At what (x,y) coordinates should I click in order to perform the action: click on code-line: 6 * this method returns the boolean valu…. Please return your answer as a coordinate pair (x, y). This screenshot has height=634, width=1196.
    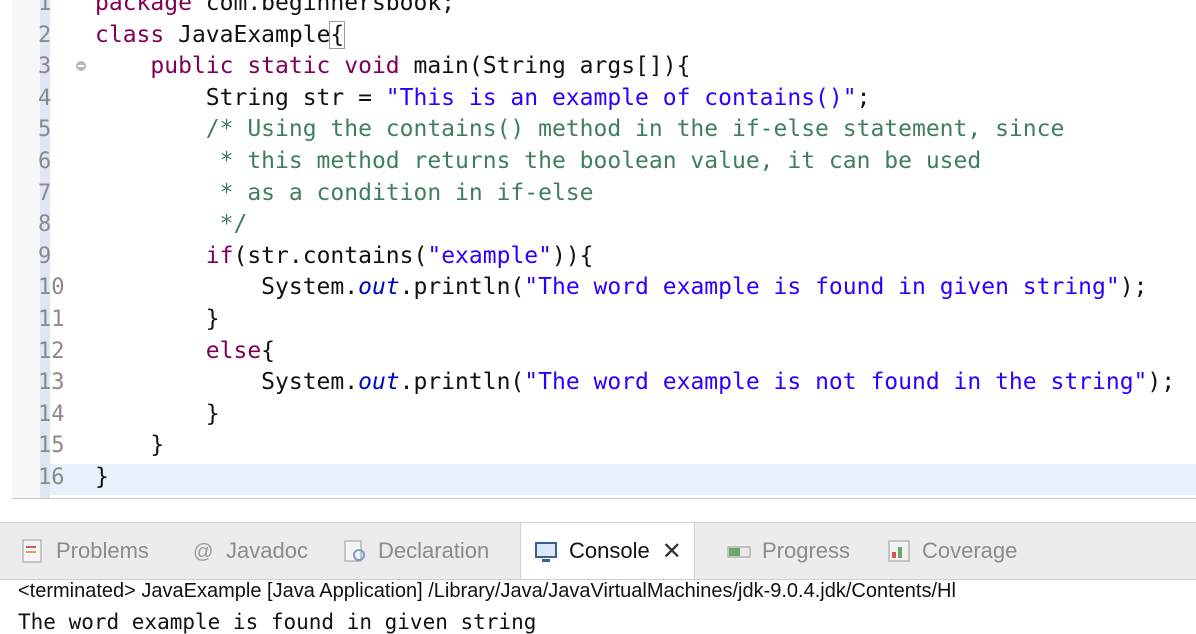
    Looking at the image, I should click on (604, 162).